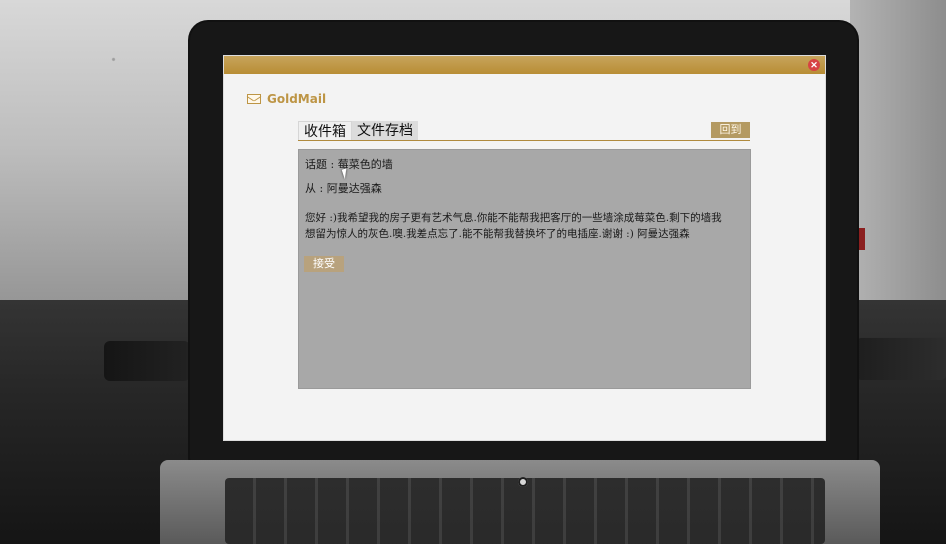 This screenshot has width=946, height=544. What do you see at coordinates (730, 130) in the screenshot?
I see `reply-button: 回到` at bounding box center [730, 130].